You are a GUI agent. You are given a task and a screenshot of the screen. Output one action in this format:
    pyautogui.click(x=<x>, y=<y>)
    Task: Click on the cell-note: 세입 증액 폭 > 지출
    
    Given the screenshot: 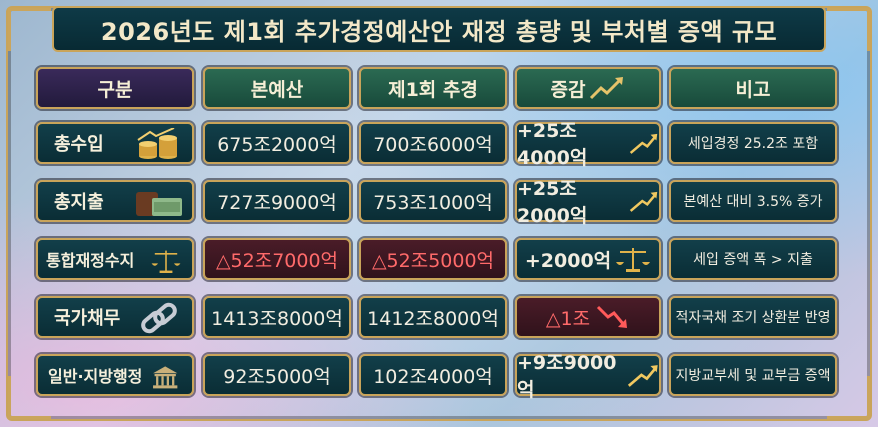 What is the action you would take?
    pyautogui.click(x=753, y=259)
    